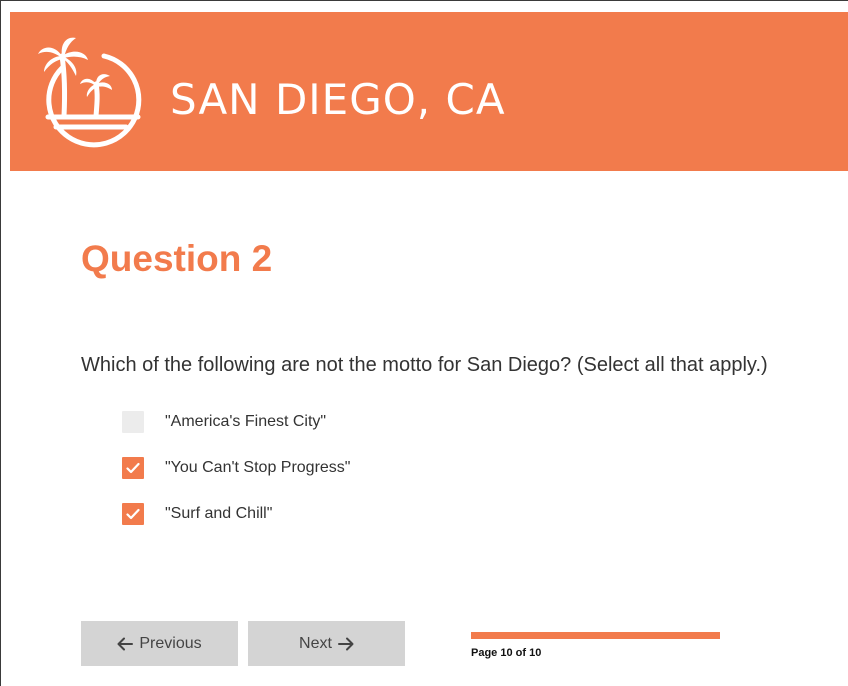  I want to click on option-you-cant-stop-progress: "You Can't Stop Progress", so click(236, 468).